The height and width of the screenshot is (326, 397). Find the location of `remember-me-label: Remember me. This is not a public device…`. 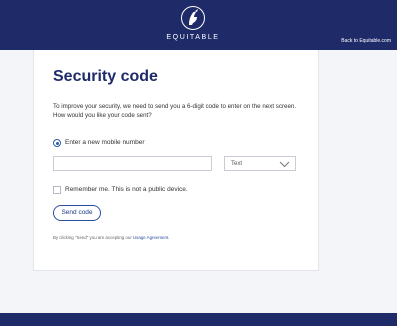

remember-me-label: Remember me. This is not a public device… is located at coordinates (126, 189).